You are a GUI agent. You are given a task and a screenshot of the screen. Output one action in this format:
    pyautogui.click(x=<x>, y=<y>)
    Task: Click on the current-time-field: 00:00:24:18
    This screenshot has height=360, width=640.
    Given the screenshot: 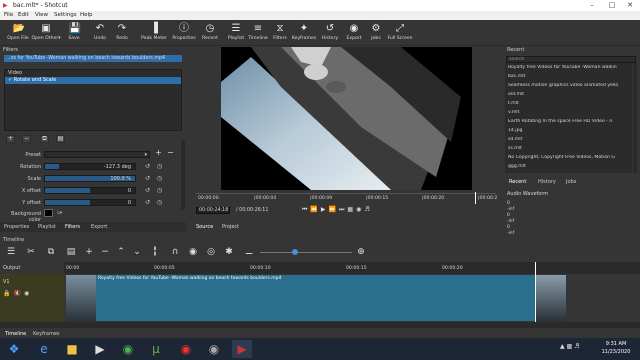 What is the action you would take?
    pyautogui.click(x=213, y=210)
    